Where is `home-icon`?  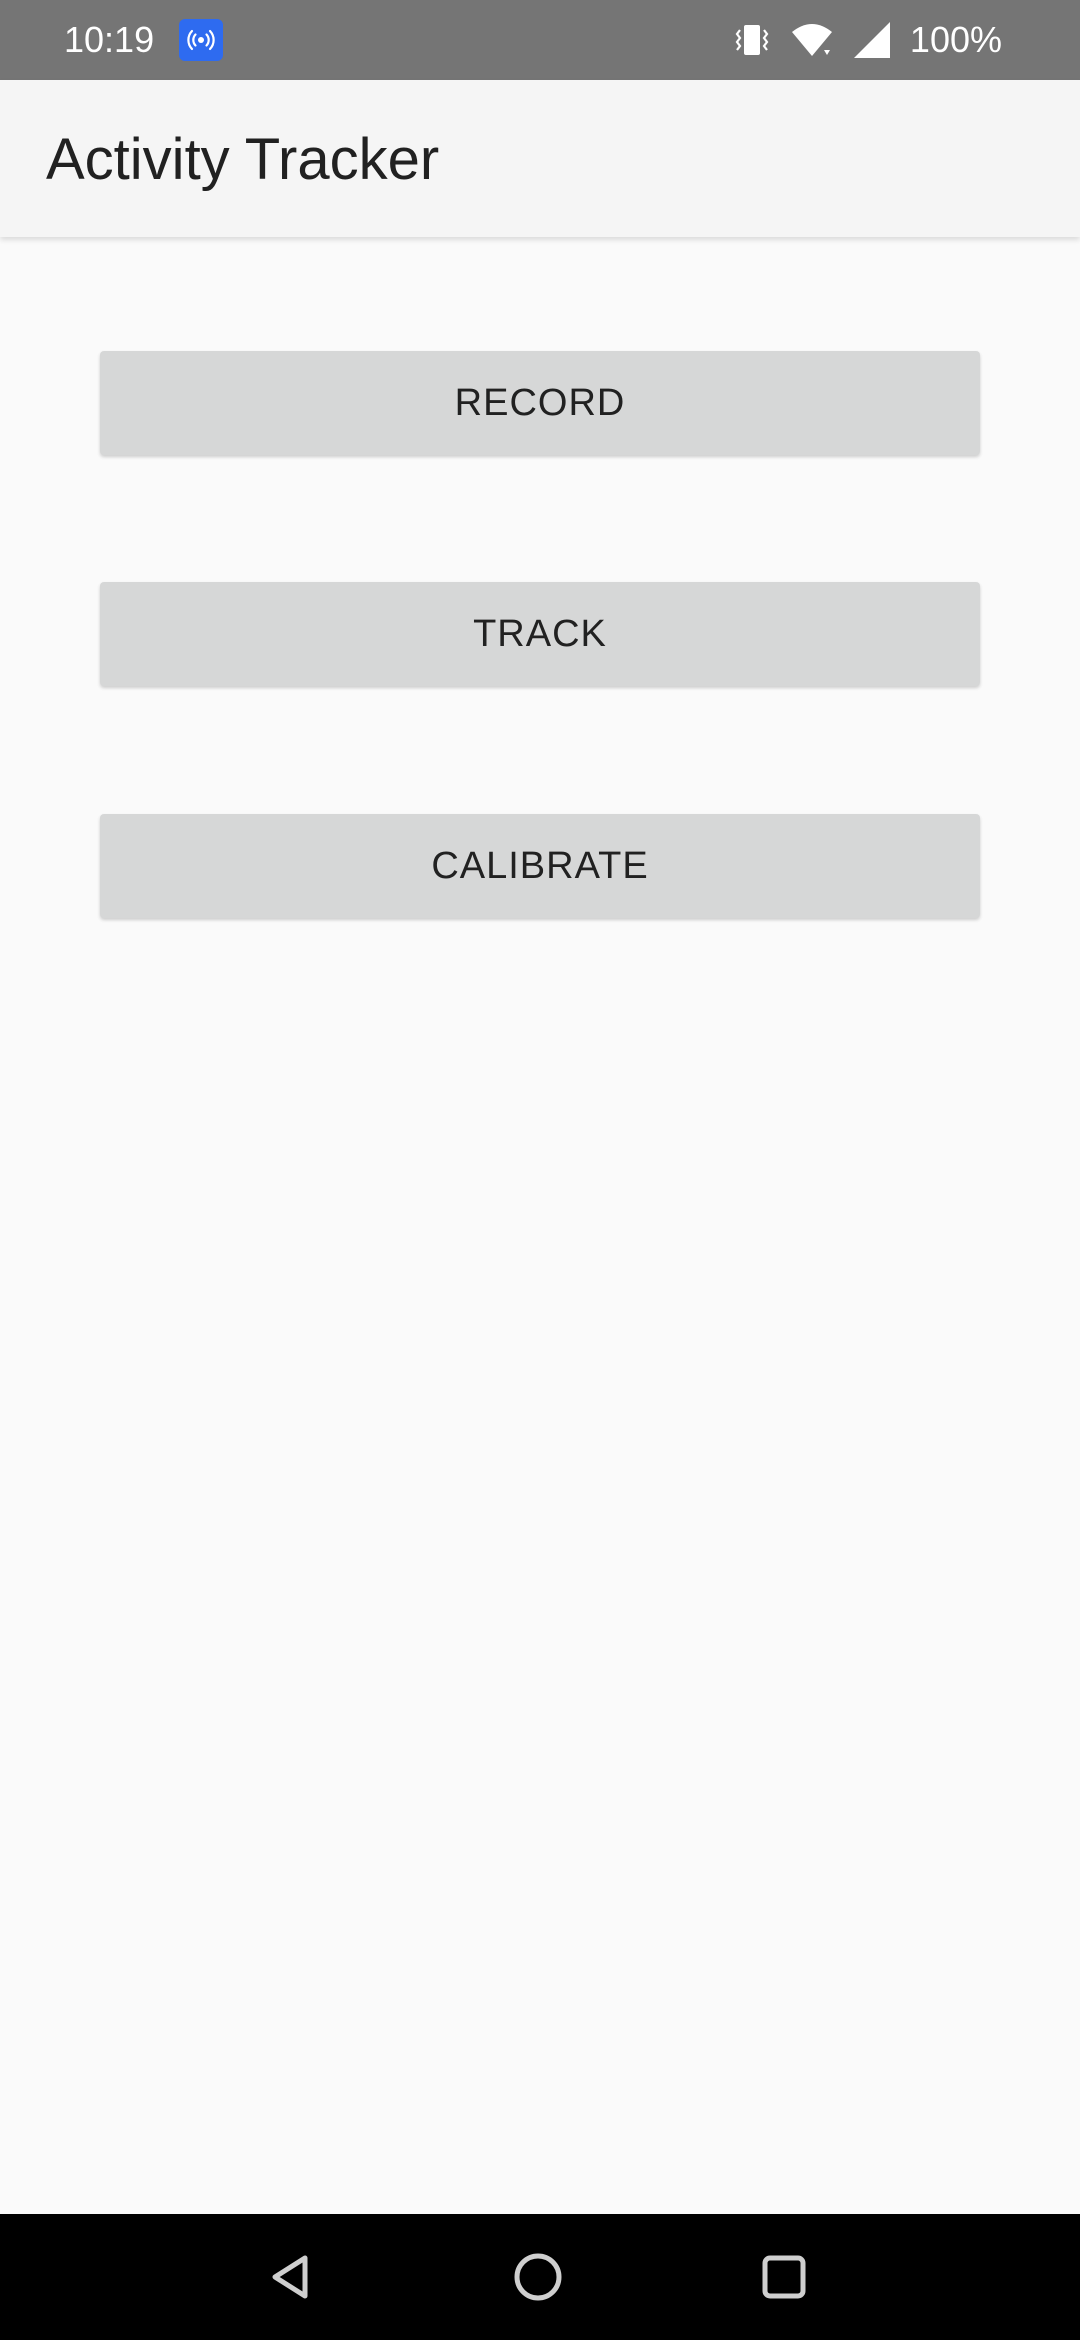 home-icon is located at coordinates (538, 2277).